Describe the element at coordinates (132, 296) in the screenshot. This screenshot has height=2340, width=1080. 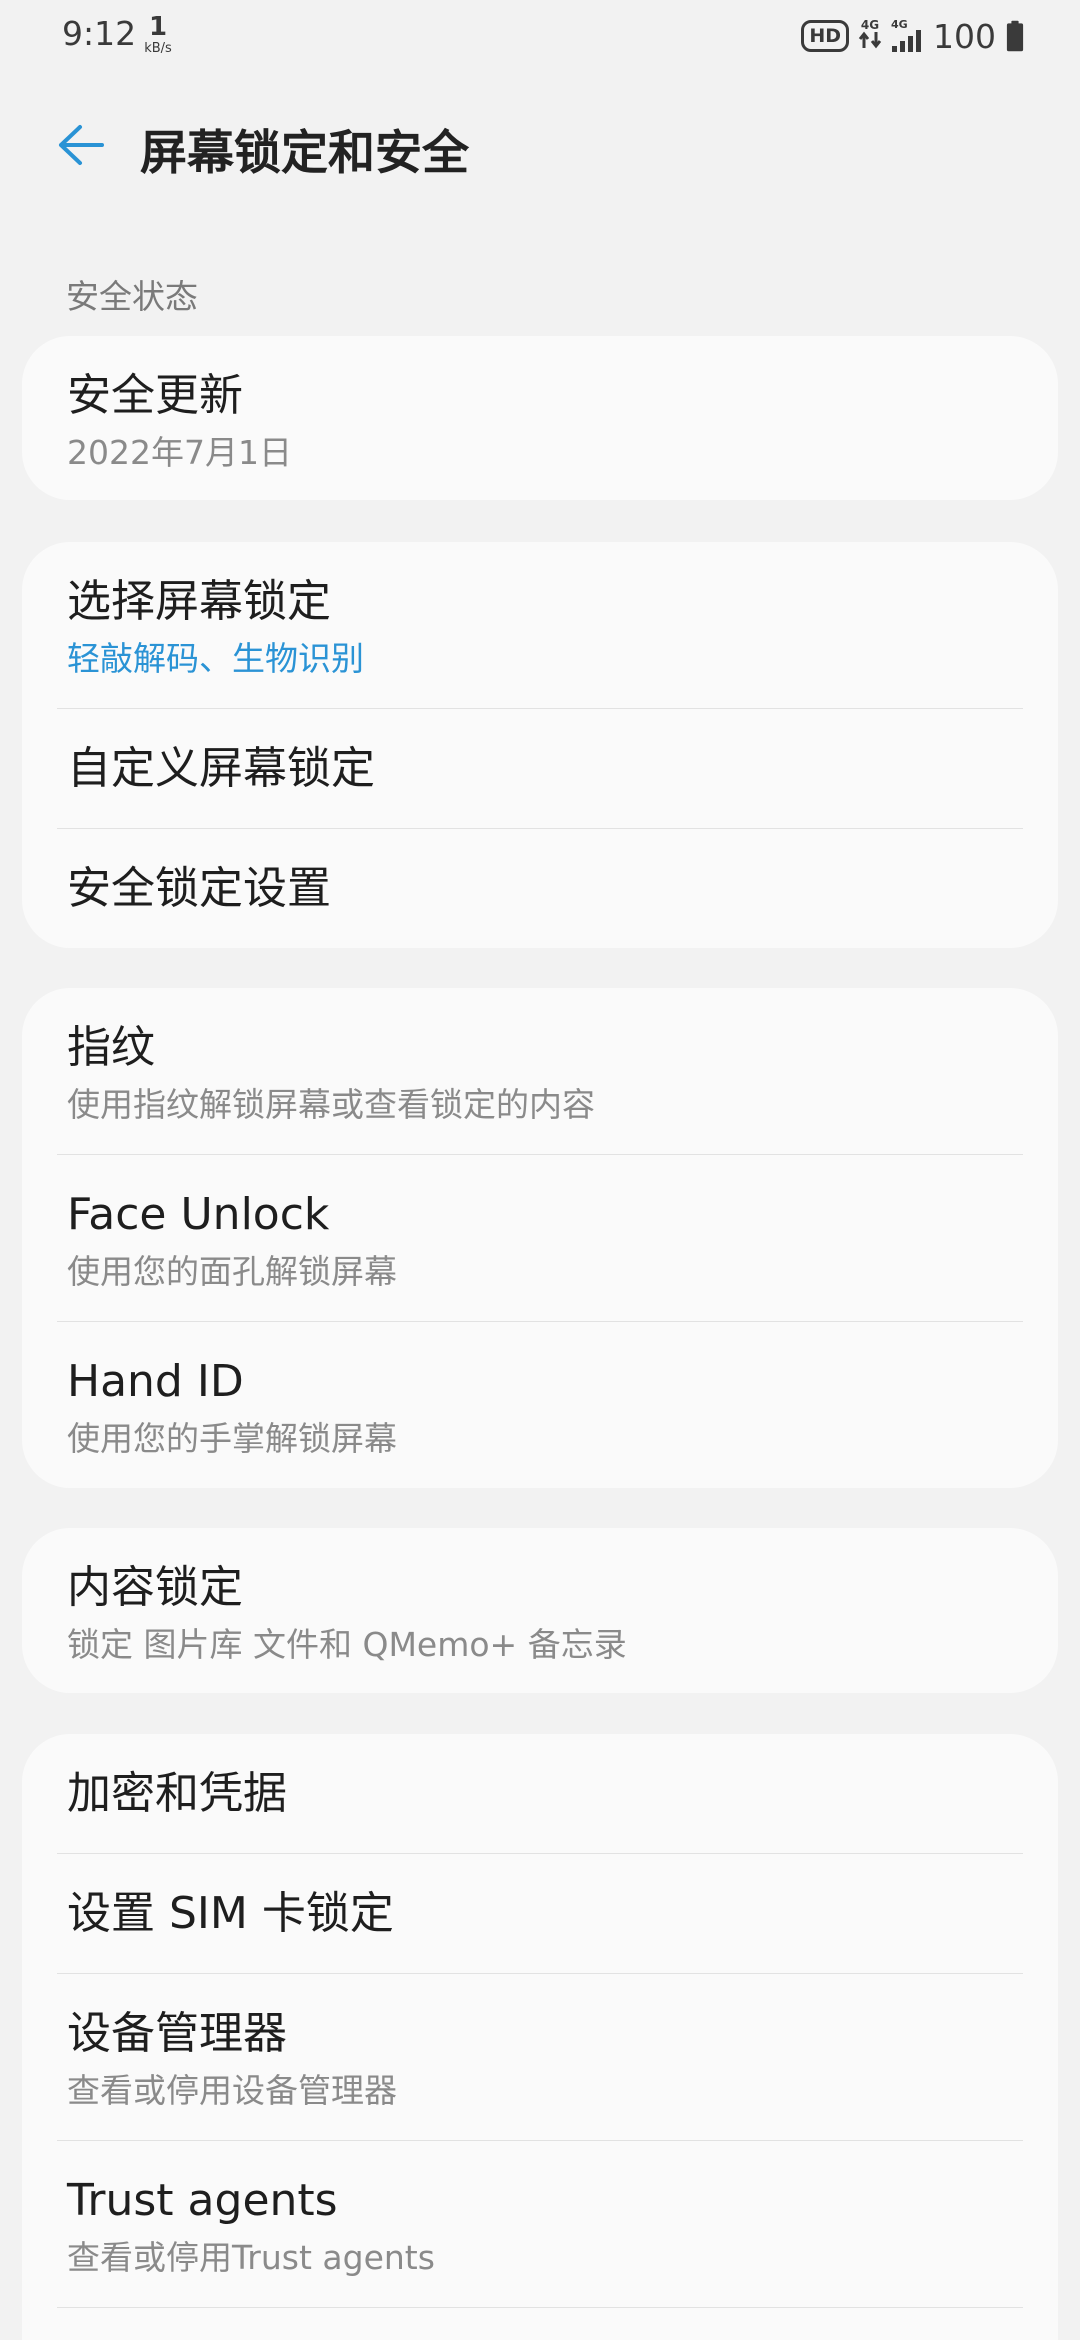
I see `security-status-header: 安全状态` at that location.